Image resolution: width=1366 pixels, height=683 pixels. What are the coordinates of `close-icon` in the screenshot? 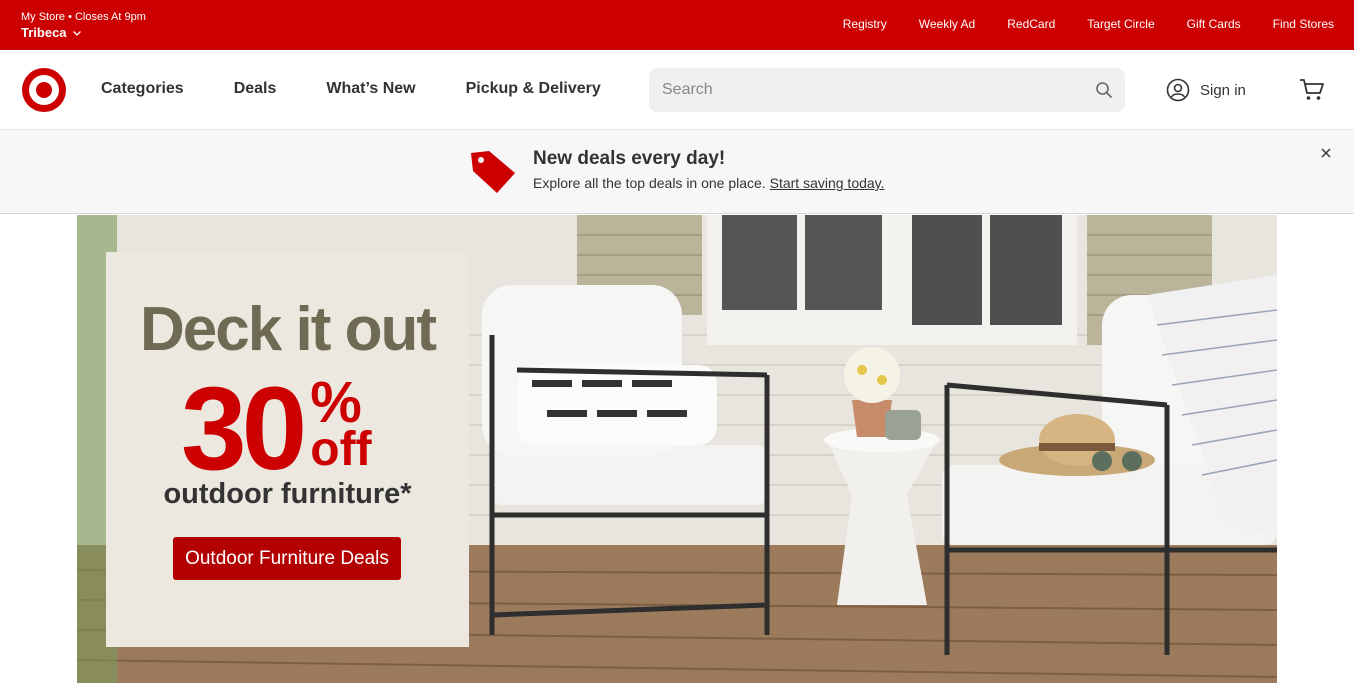 It's located at (1326, 153).